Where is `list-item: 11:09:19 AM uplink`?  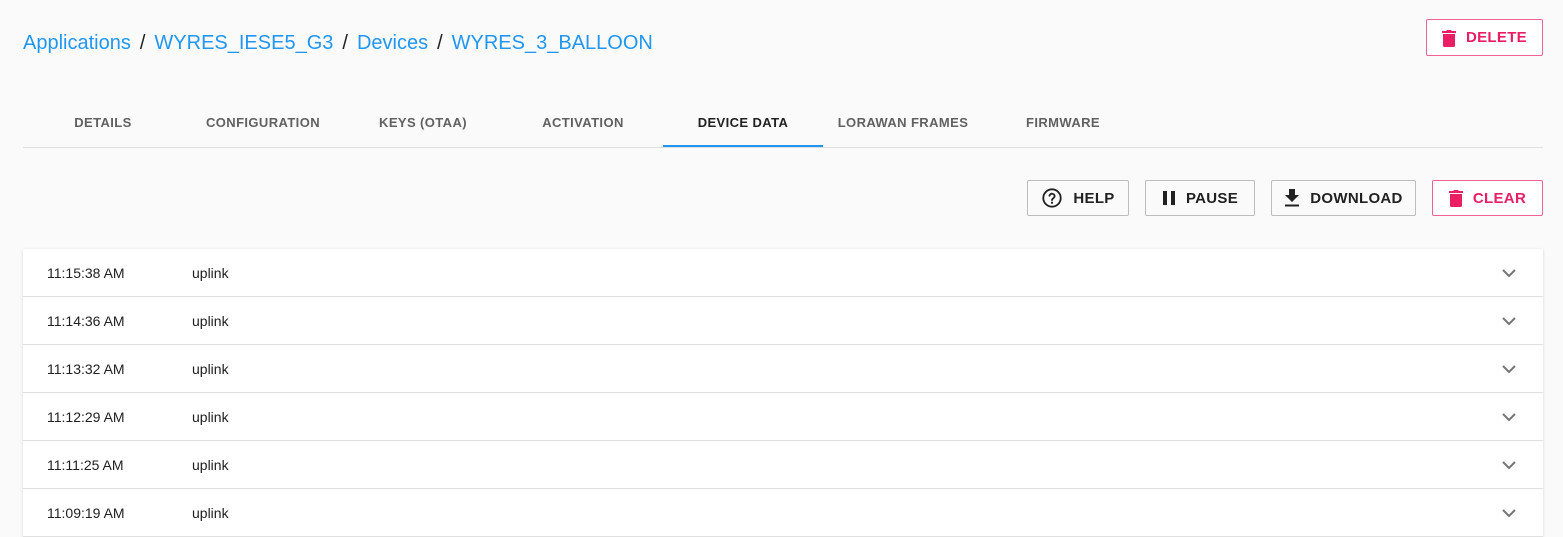
list-item: 11:09:19 AM uplink is located at coordinates (783, 513).